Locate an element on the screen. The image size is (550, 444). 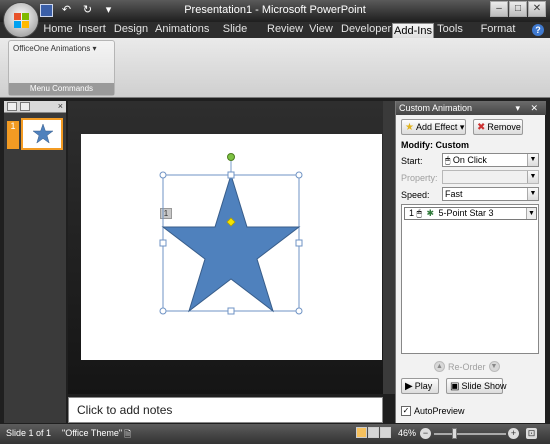
animation-order: 1 is located at coordinates (412, 213).